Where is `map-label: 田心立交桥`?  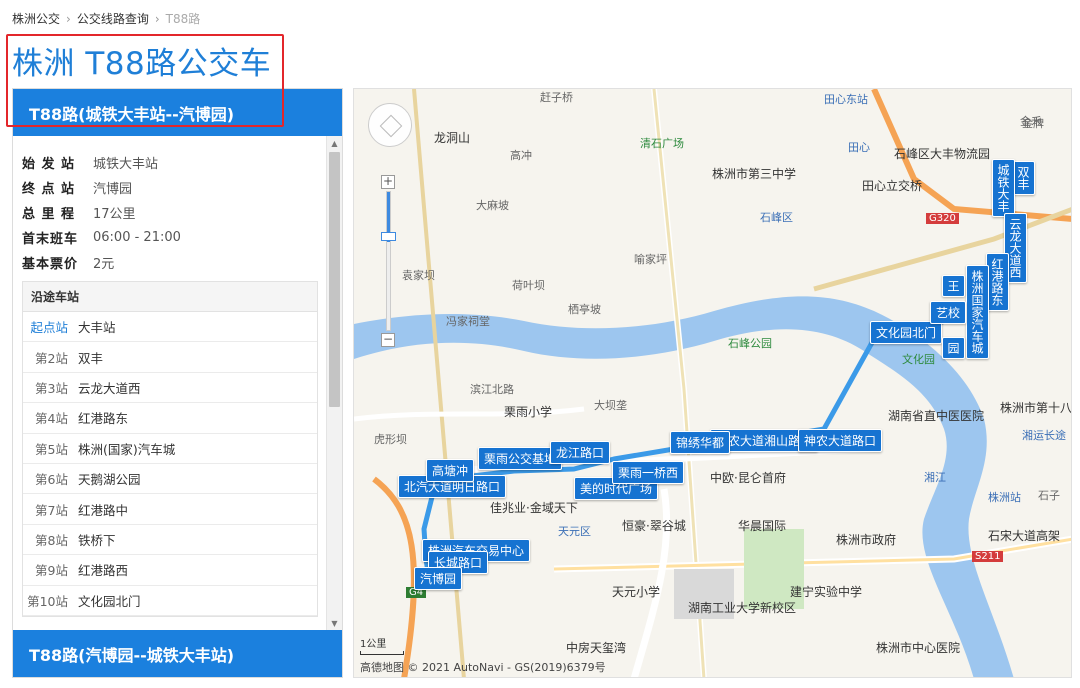
map-label: 田心立交桥 is located at coordinates (892, 186).